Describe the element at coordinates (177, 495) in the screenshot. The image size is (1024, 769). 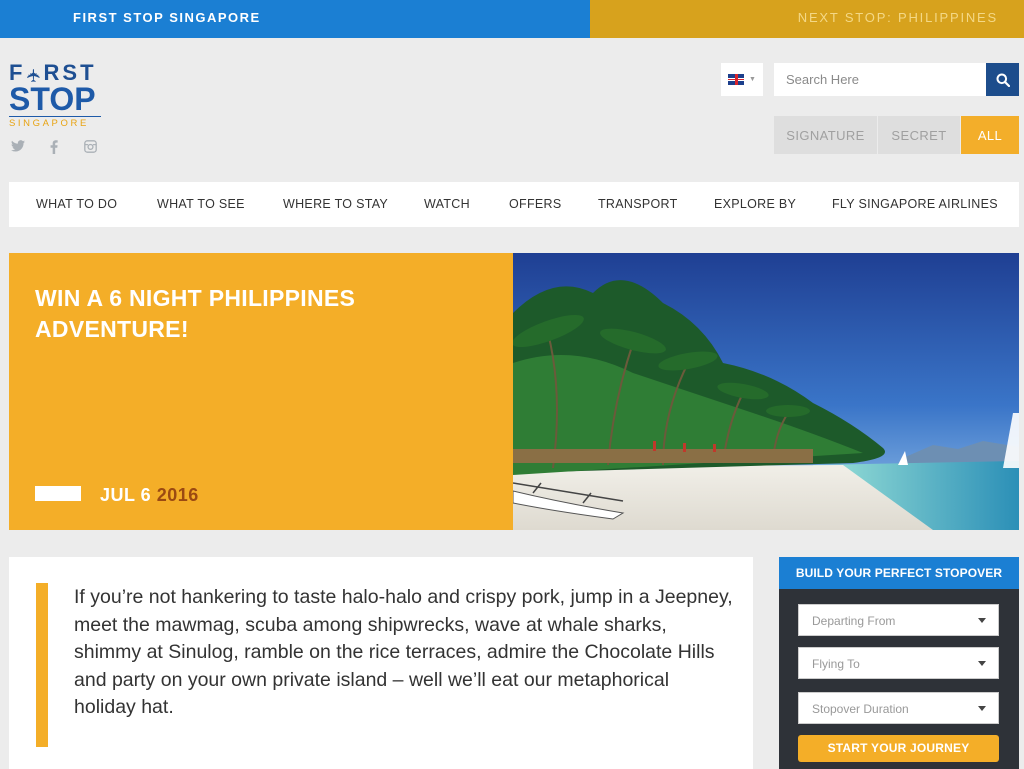
I see `hero-date-year: 2016` at that location.